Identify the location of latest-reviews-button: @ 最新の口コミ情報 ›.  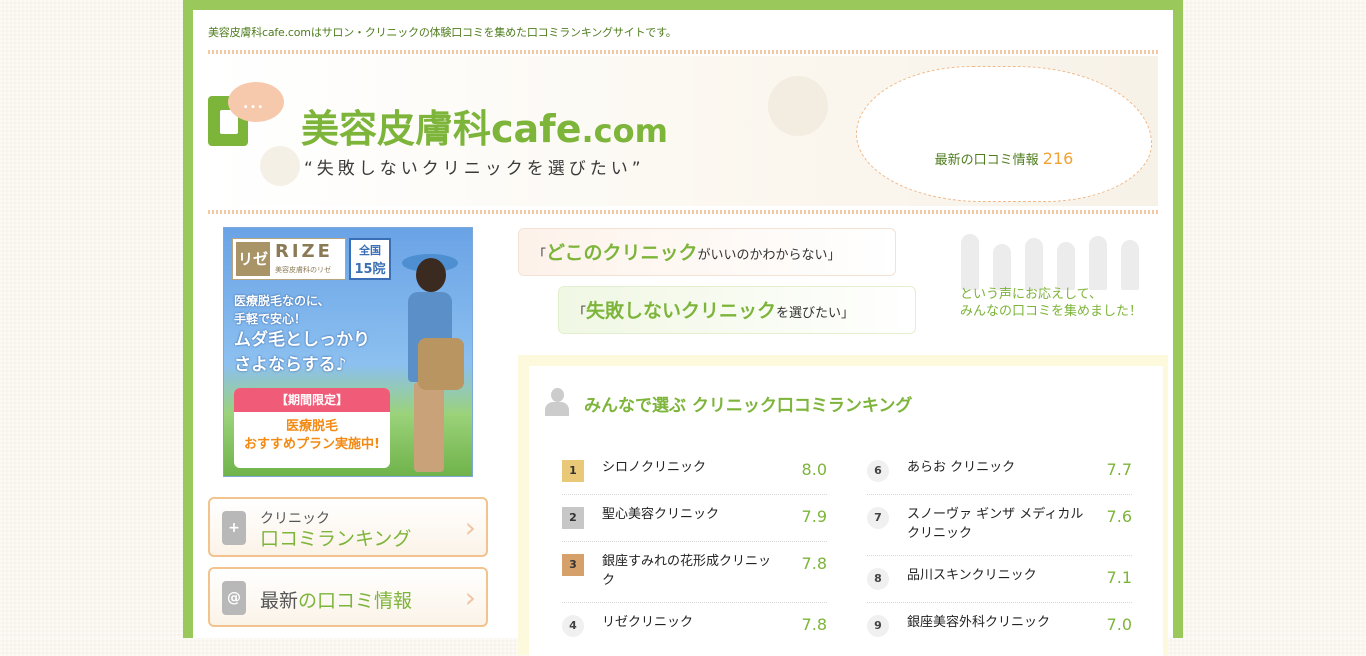
(348, 597).